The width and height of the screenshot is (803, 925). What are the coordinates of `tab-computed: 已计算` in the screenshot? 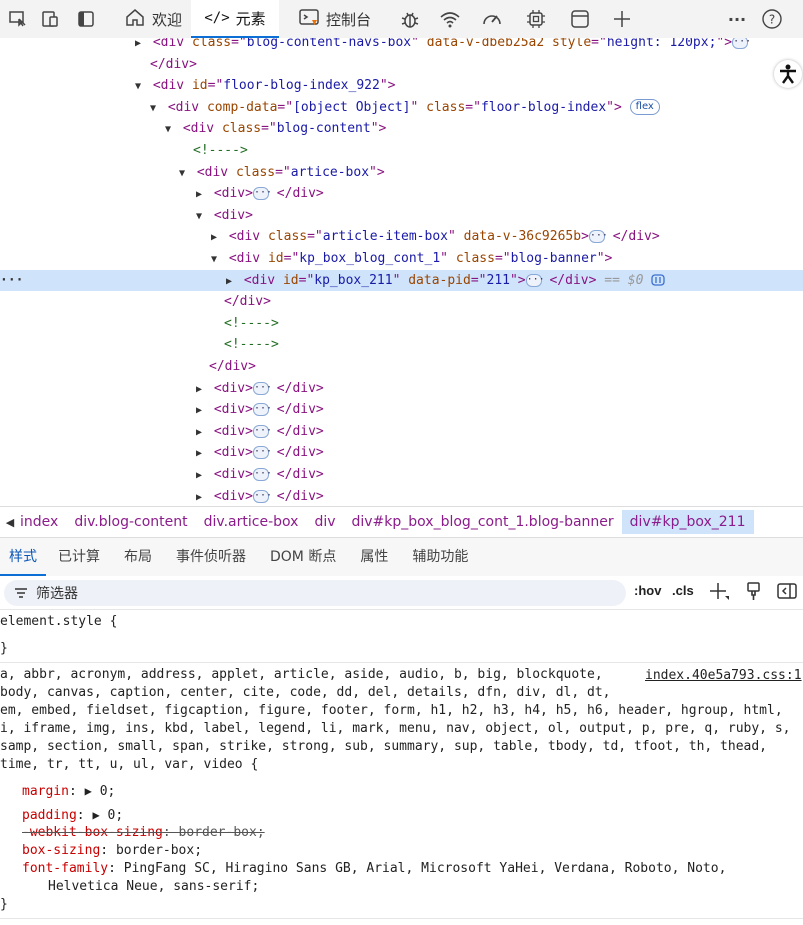 It's located at (79, 557).